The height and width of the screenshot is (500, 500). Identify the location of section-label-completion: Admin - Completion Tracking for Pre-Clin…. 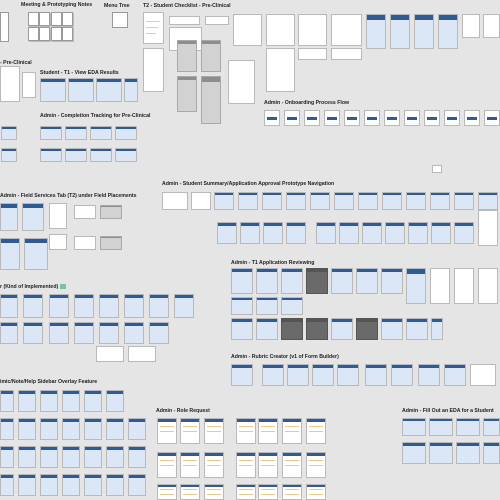
(95, 116).